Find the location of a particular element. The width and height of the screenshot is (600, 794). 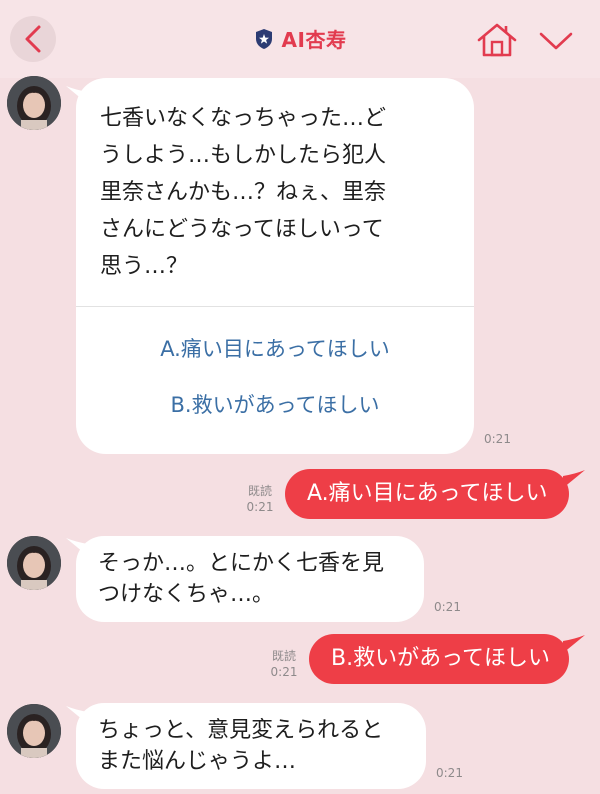

outgoing-message-bubble: B.救いがあってほしい is located at coordinates (439, 659).